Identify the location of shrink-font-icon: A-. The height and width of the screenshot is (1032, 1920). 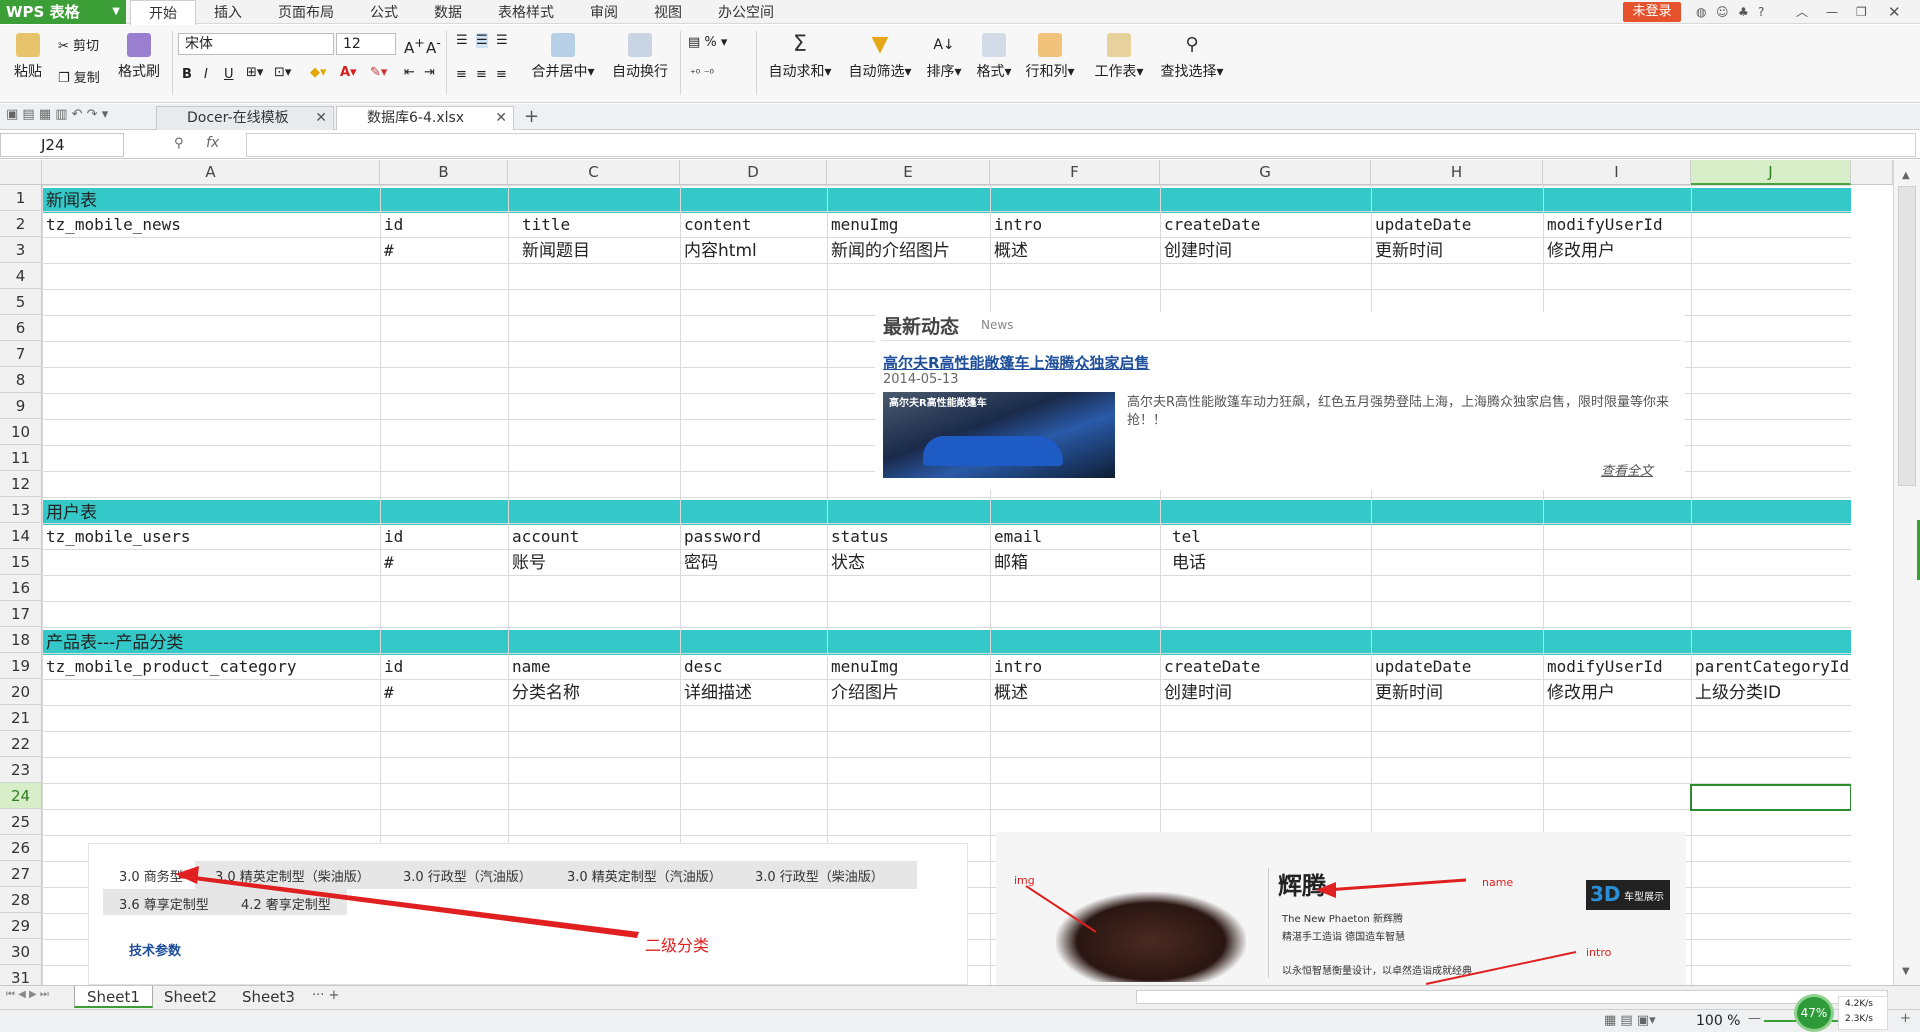
(433, 46).